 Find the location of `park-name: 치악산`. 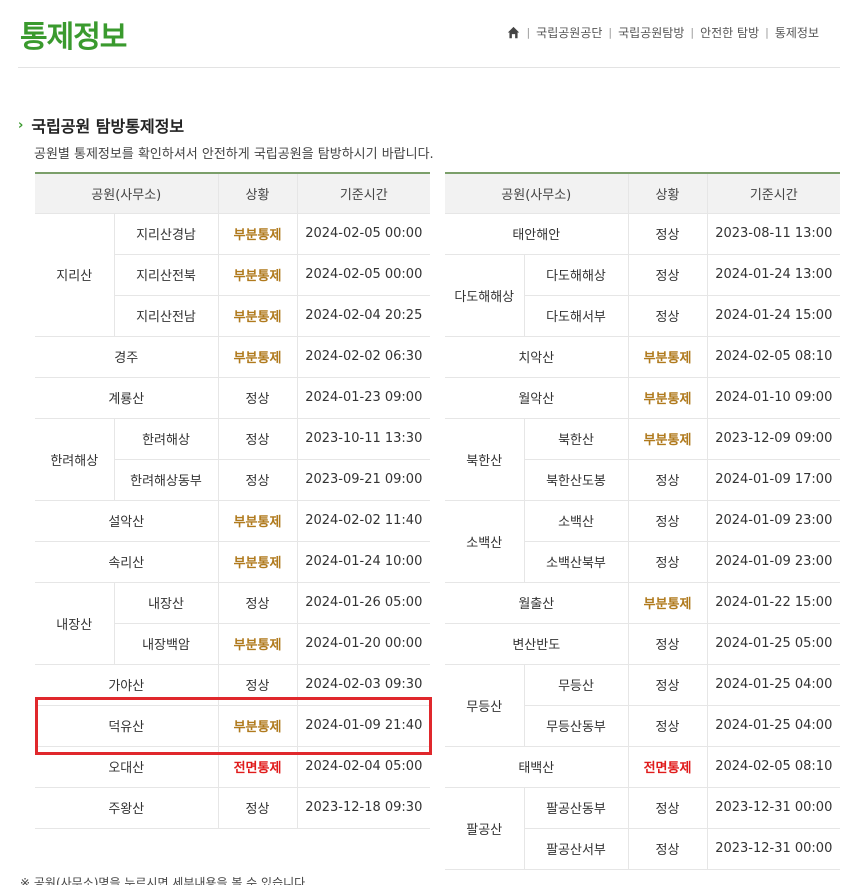

park-name: 치악산 is located at coordinates (537, 357).